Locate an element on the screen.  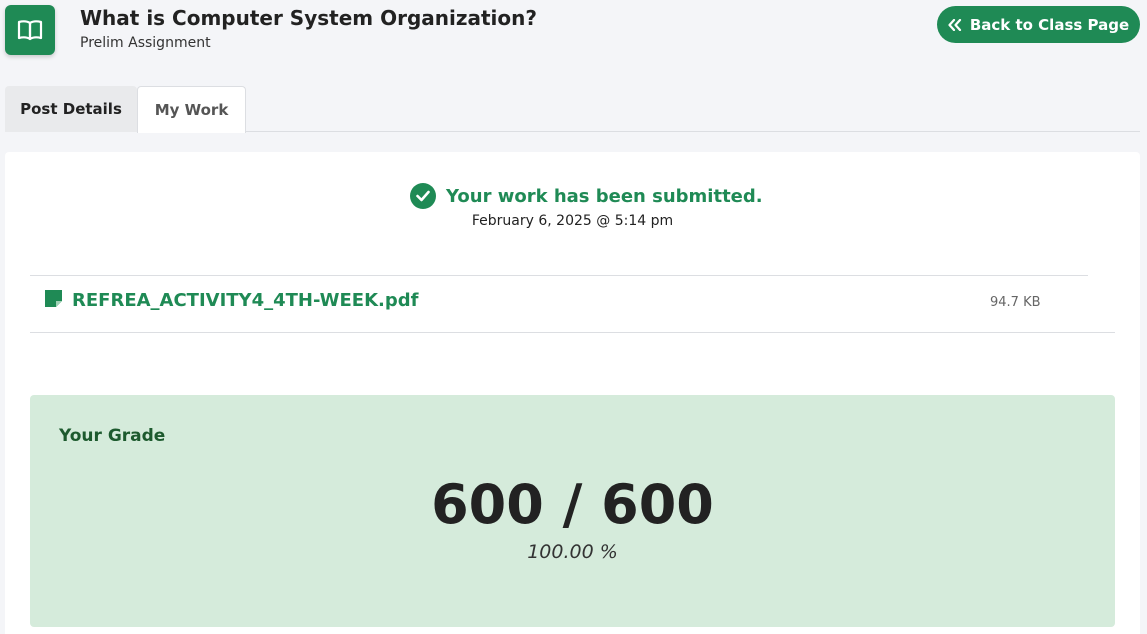
attachment-file-size: 94.7 KB is located at coordinates (1015, 302).